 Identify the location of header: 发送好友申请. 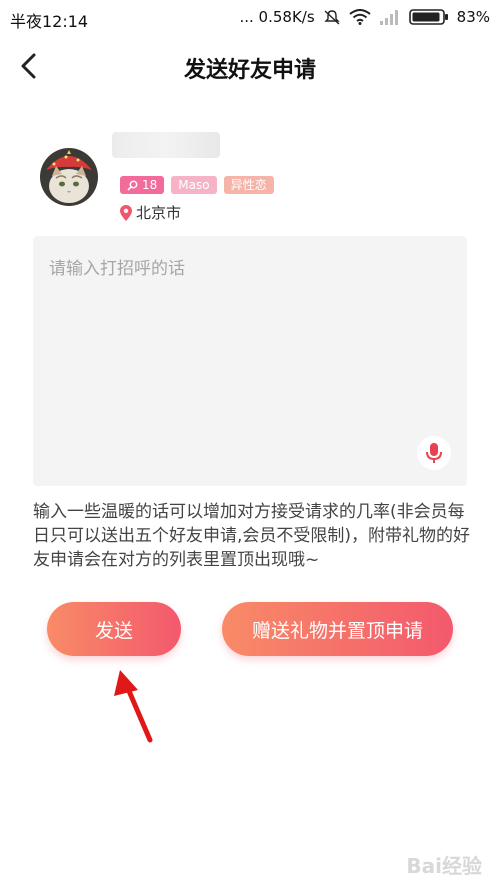
(250, 68).